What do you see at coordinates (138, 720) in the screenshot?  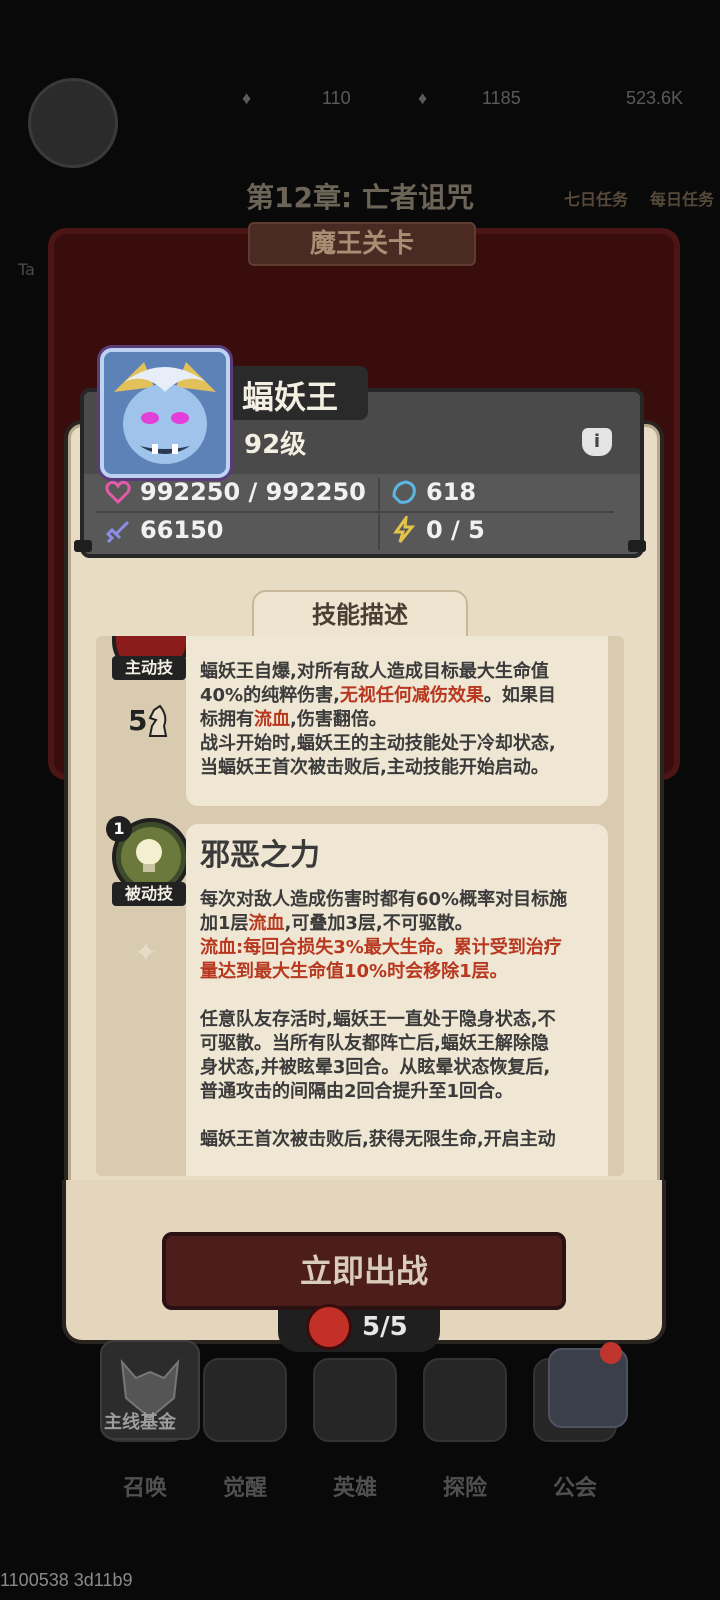 I see `active-skill-cost: 5` at bounding box center [138, 720].